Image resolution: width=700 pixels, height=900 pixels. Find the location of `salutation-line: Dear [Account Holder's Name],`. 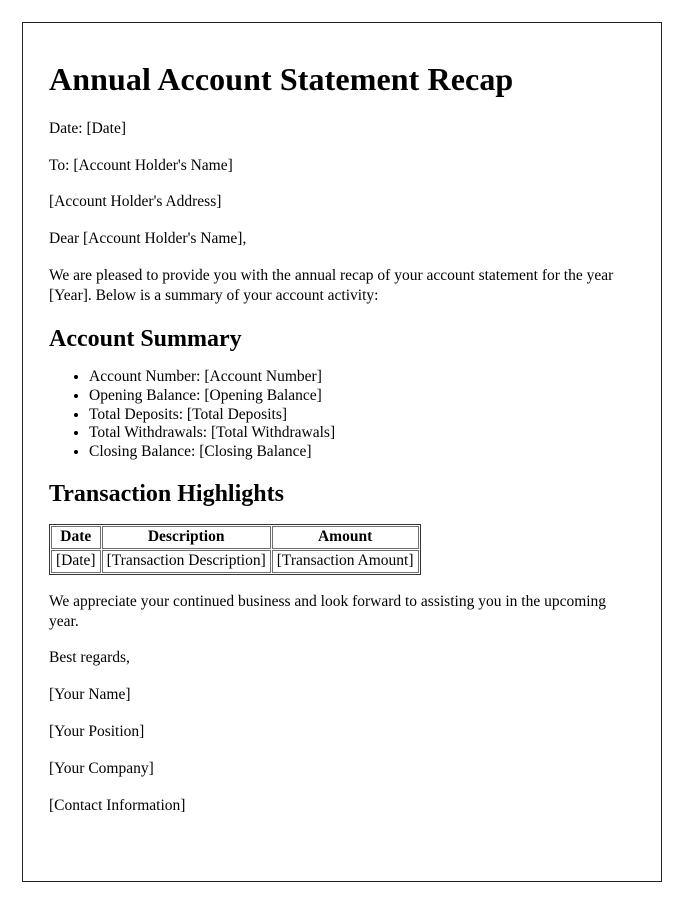

salutation-line: Dear [Account Holder's Name], is located at coordinates (148, 239).